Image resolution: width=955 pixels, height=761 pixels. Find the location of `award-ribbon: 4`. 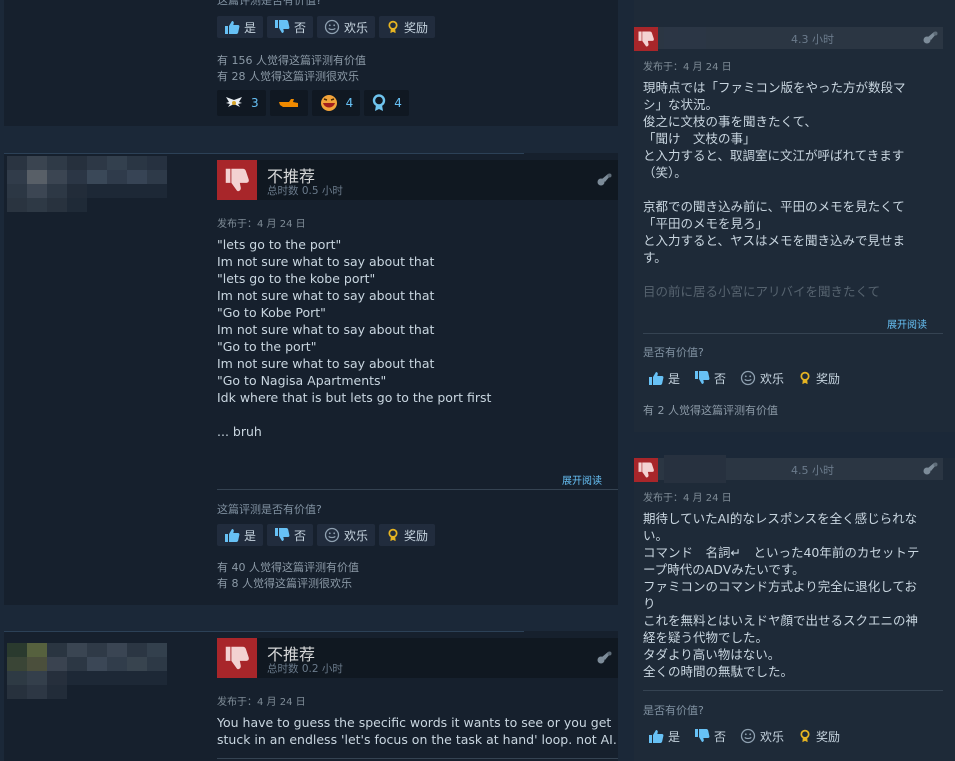

award-ribbon: 4 is located at coordinates (386, 103).